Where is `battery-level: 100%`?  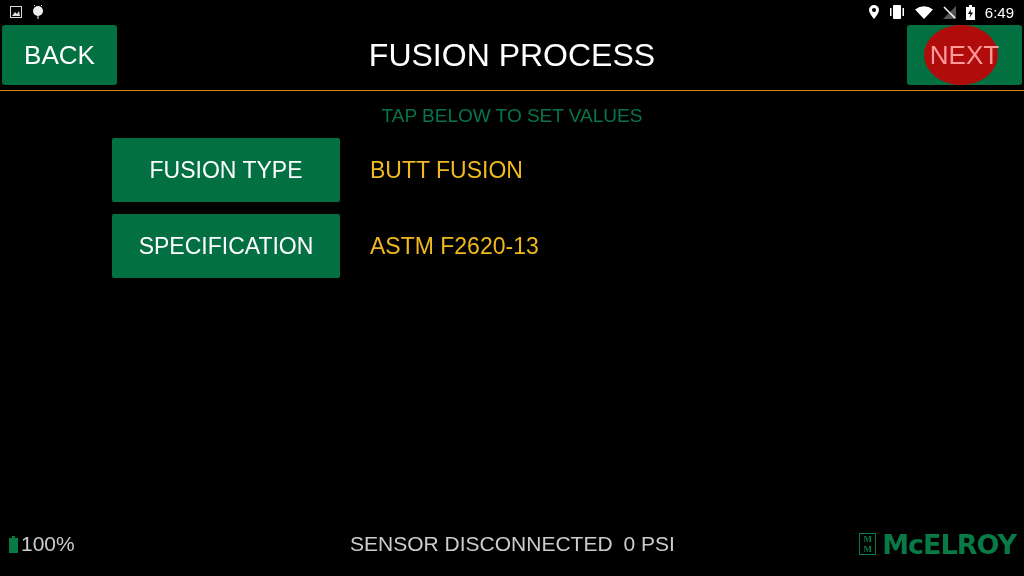
battery-level: 100% is located at coordinates (48, 544).